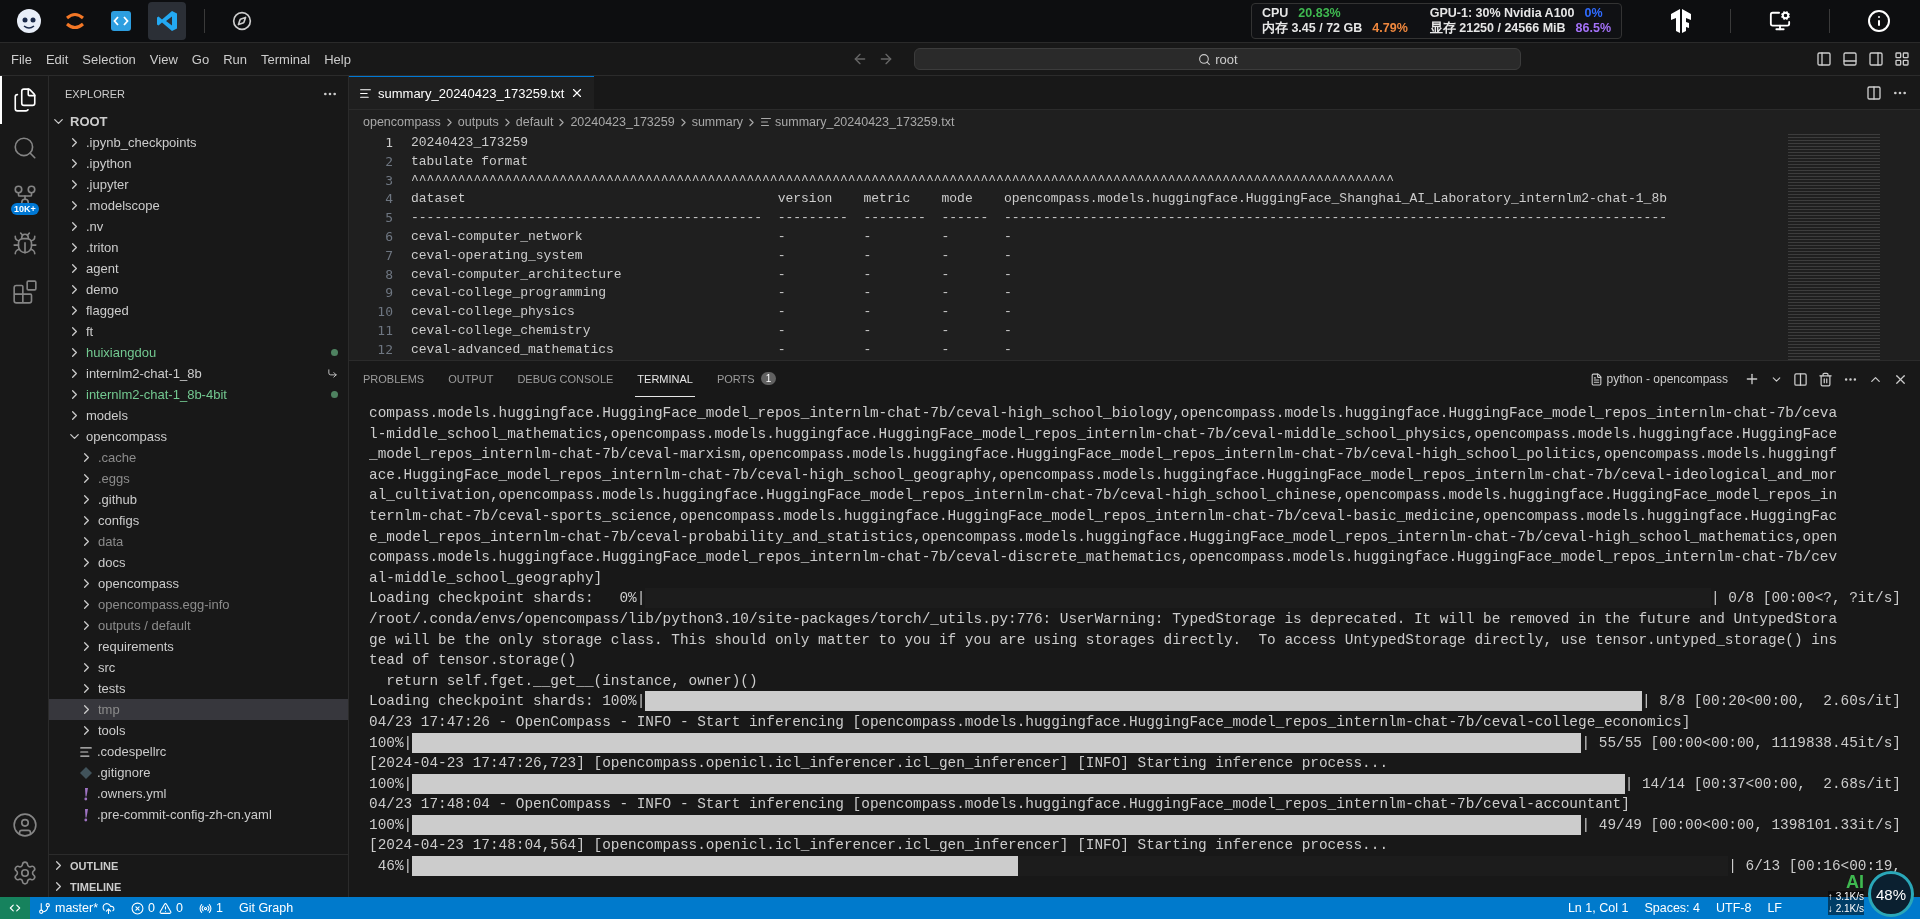 The width and height of the screenshot is (1920, 919). Describe the element at coordinates (472, 92) in the screenshot. I see `editor-tab: summary_20240423_173259.txt` at that location.